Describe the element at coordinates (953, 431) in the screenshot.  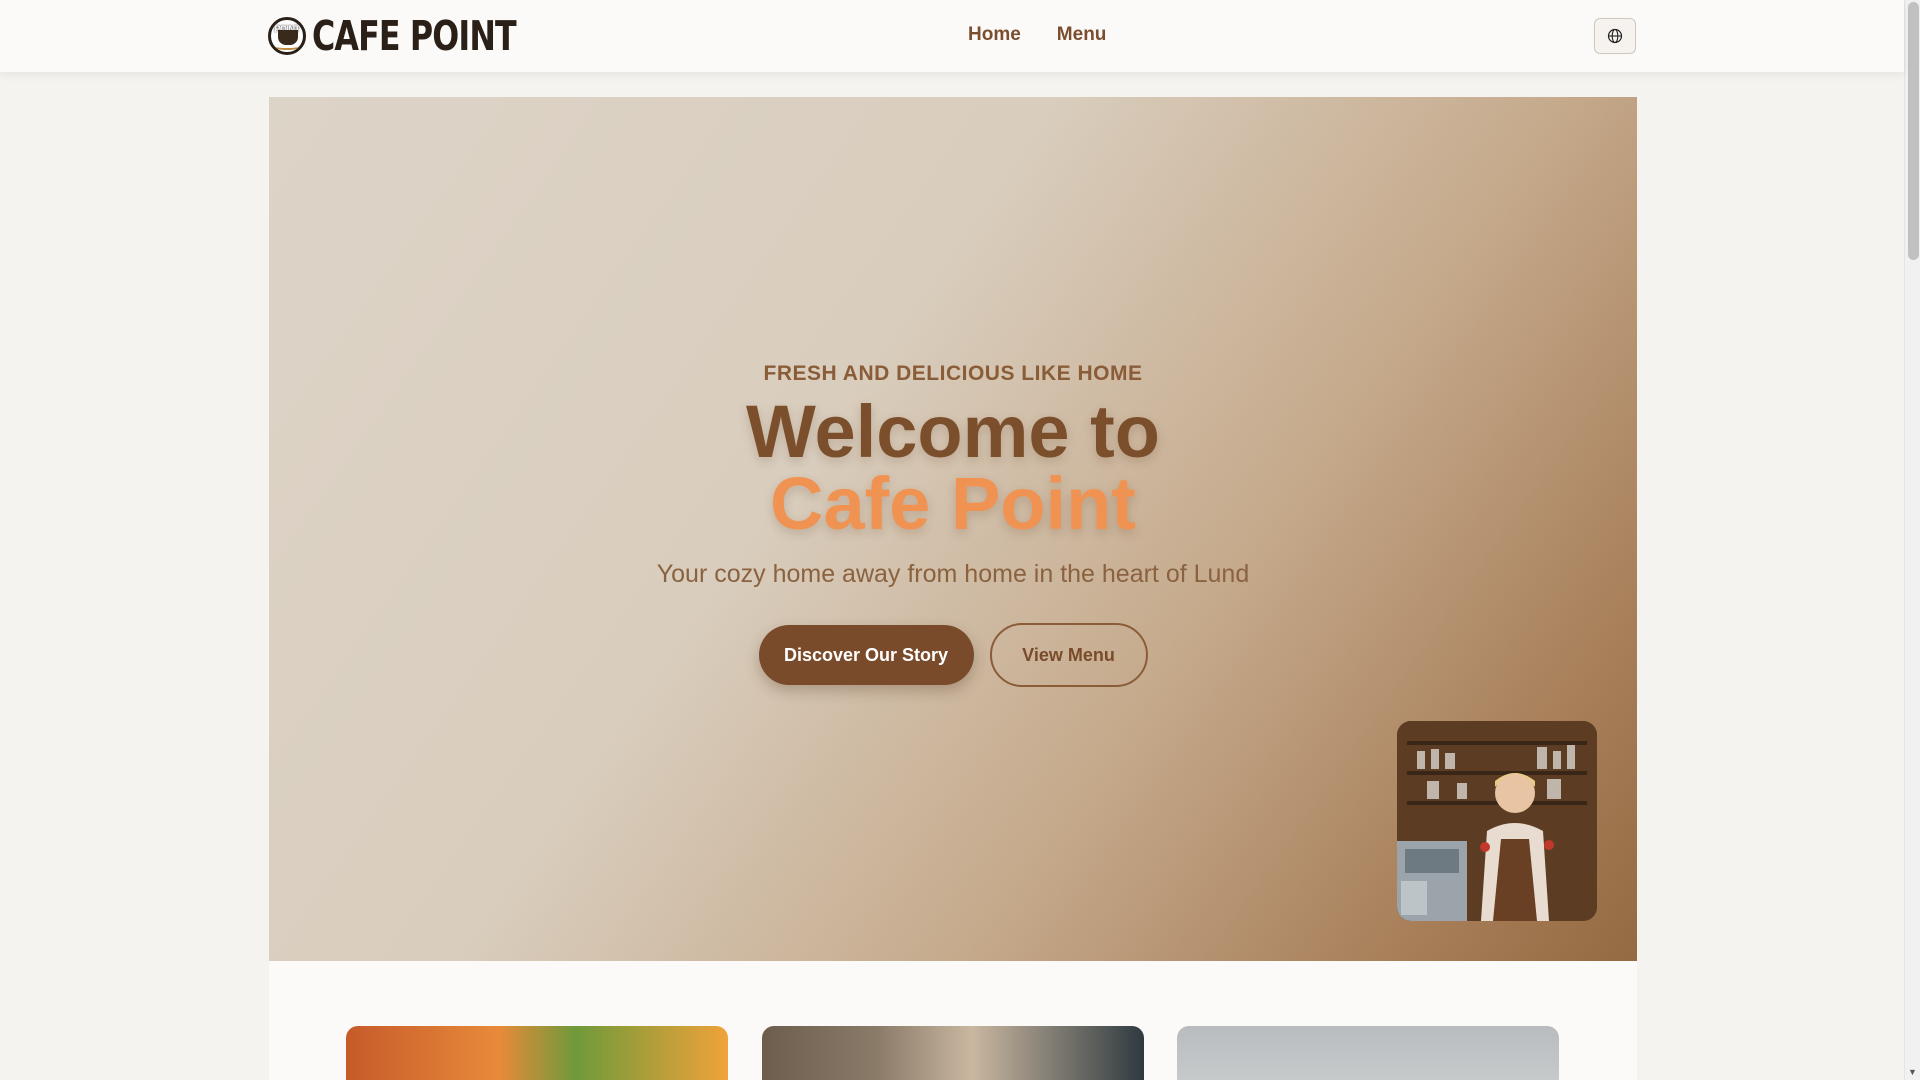
I see `hero-title-line1: Welcome to` at that location.